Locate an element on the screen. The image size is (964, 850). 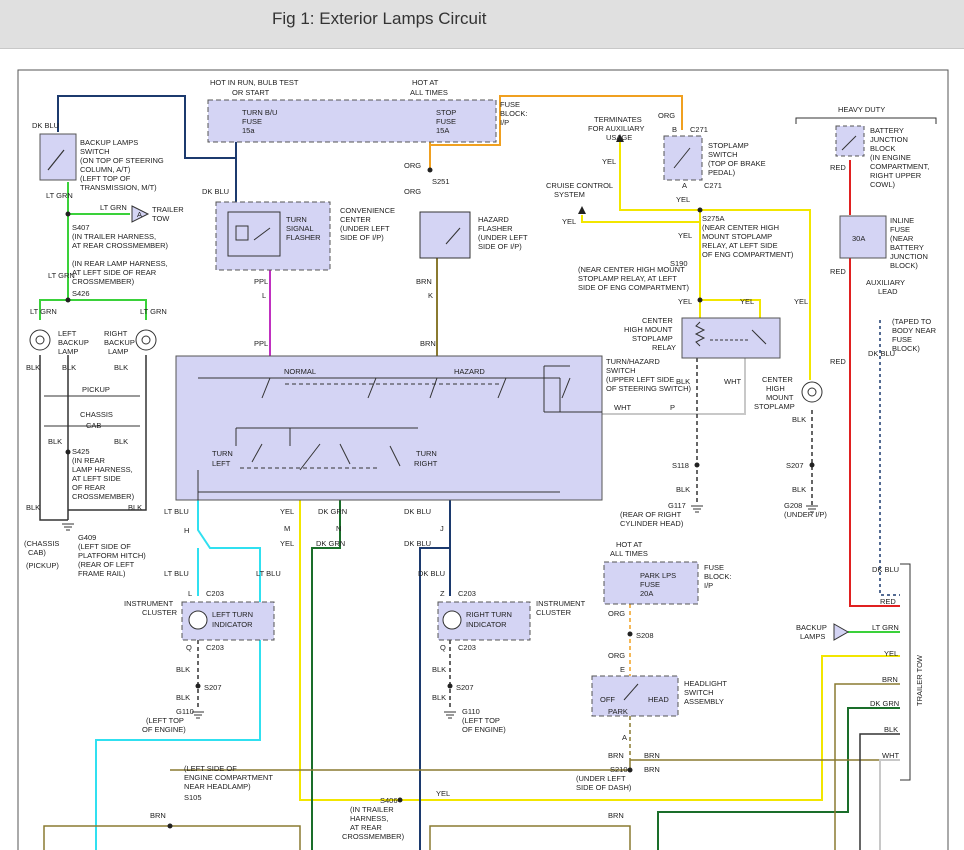
right-backup-lamp is located at coordinates (146, 340).